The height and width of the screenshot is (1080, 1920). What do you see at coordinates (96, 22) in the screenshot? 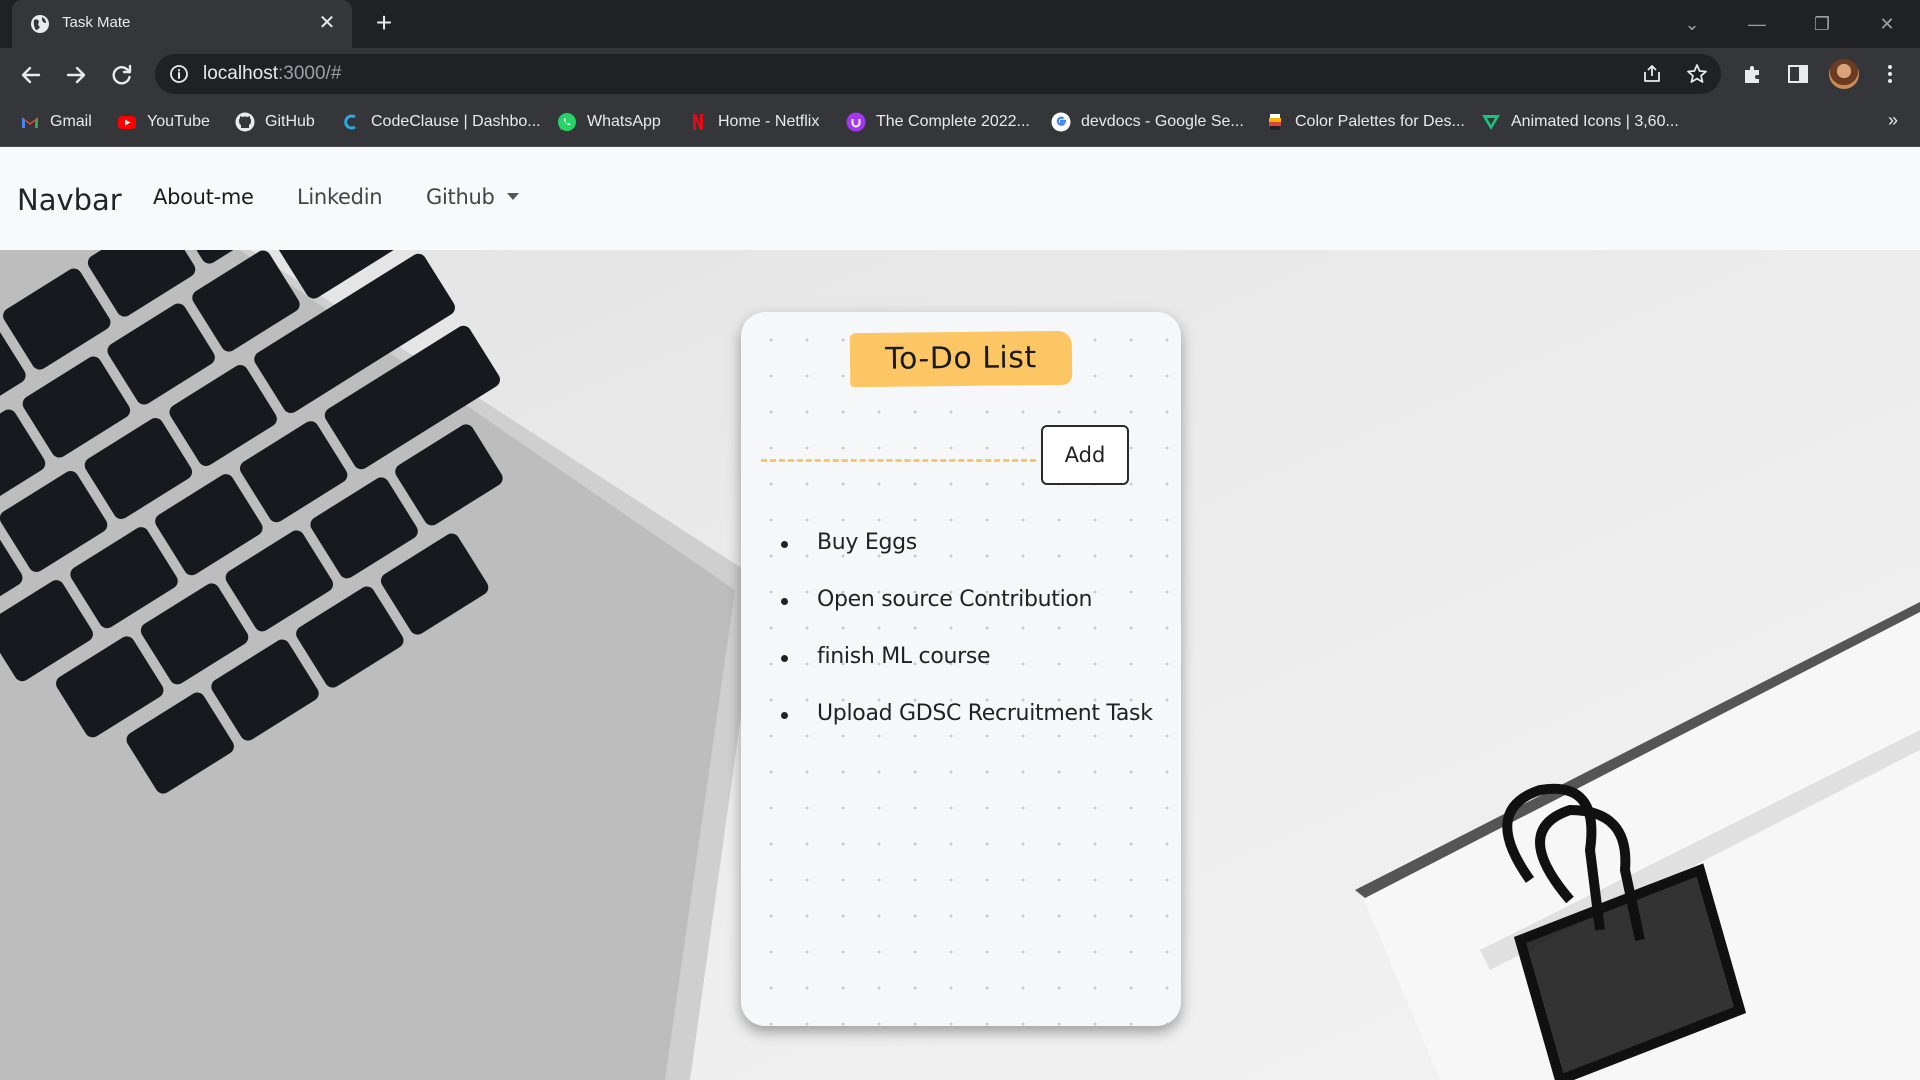
I see `tab-title: Task Mate` at bounding box center [96, 22].